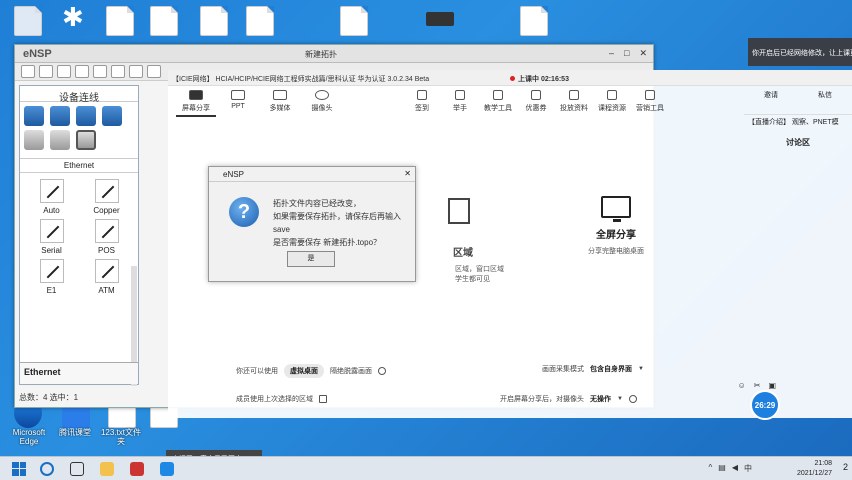 The height and width of the screenshot is (480, 852). Describe the element at coordinates (118, 71) in the screenshot. I see `print-icon` at that location.